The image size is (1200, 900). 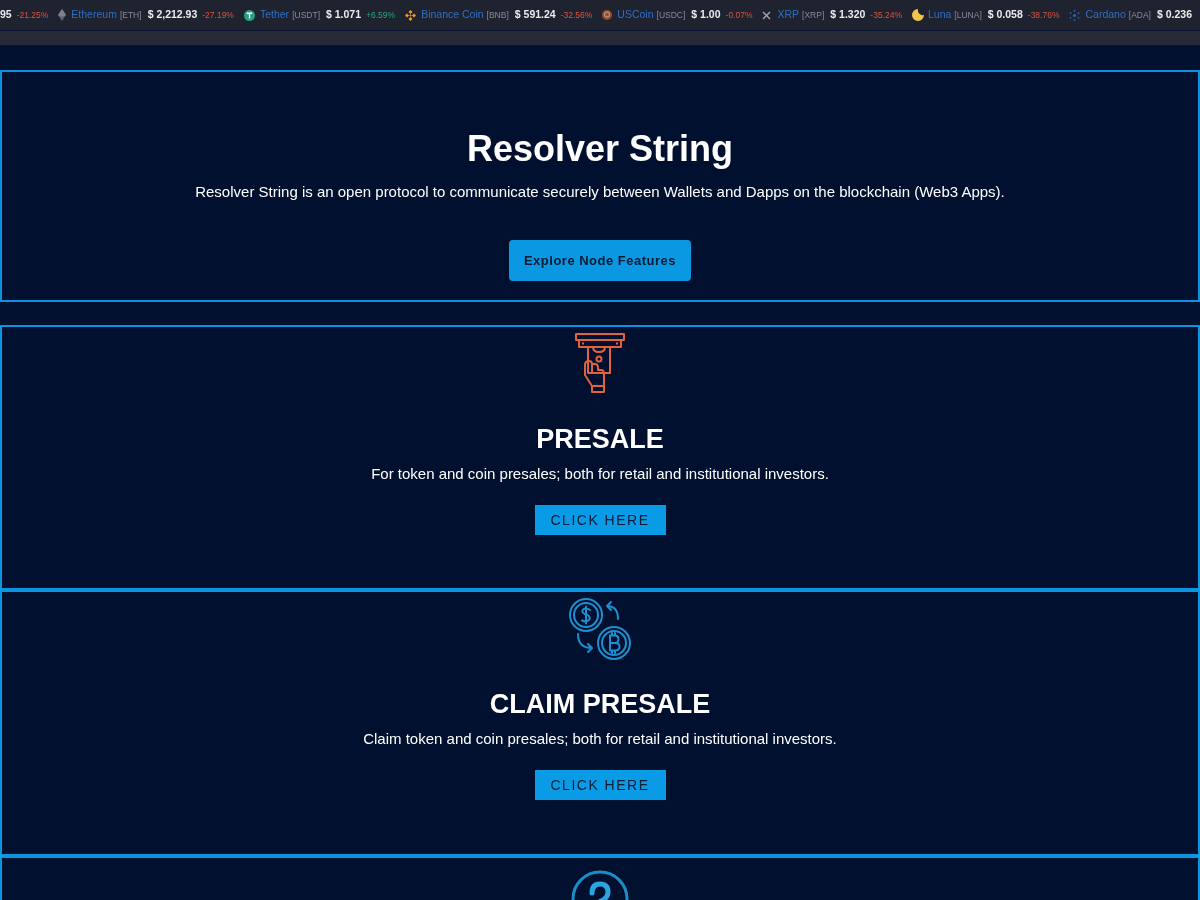 I want to click on price-change: -35.24%, so click(x=886, y=15).